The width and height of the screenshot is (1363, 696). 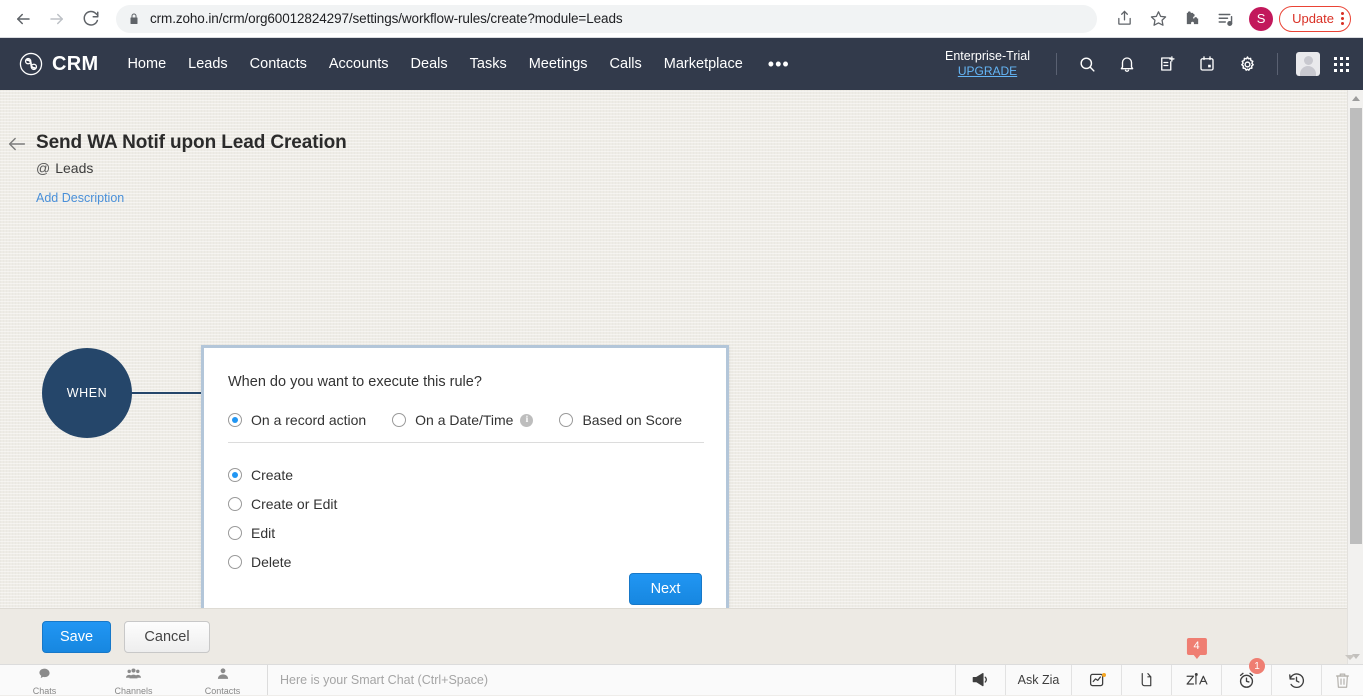 I want to click on radio-button-delete, so click(x=235, y=562).